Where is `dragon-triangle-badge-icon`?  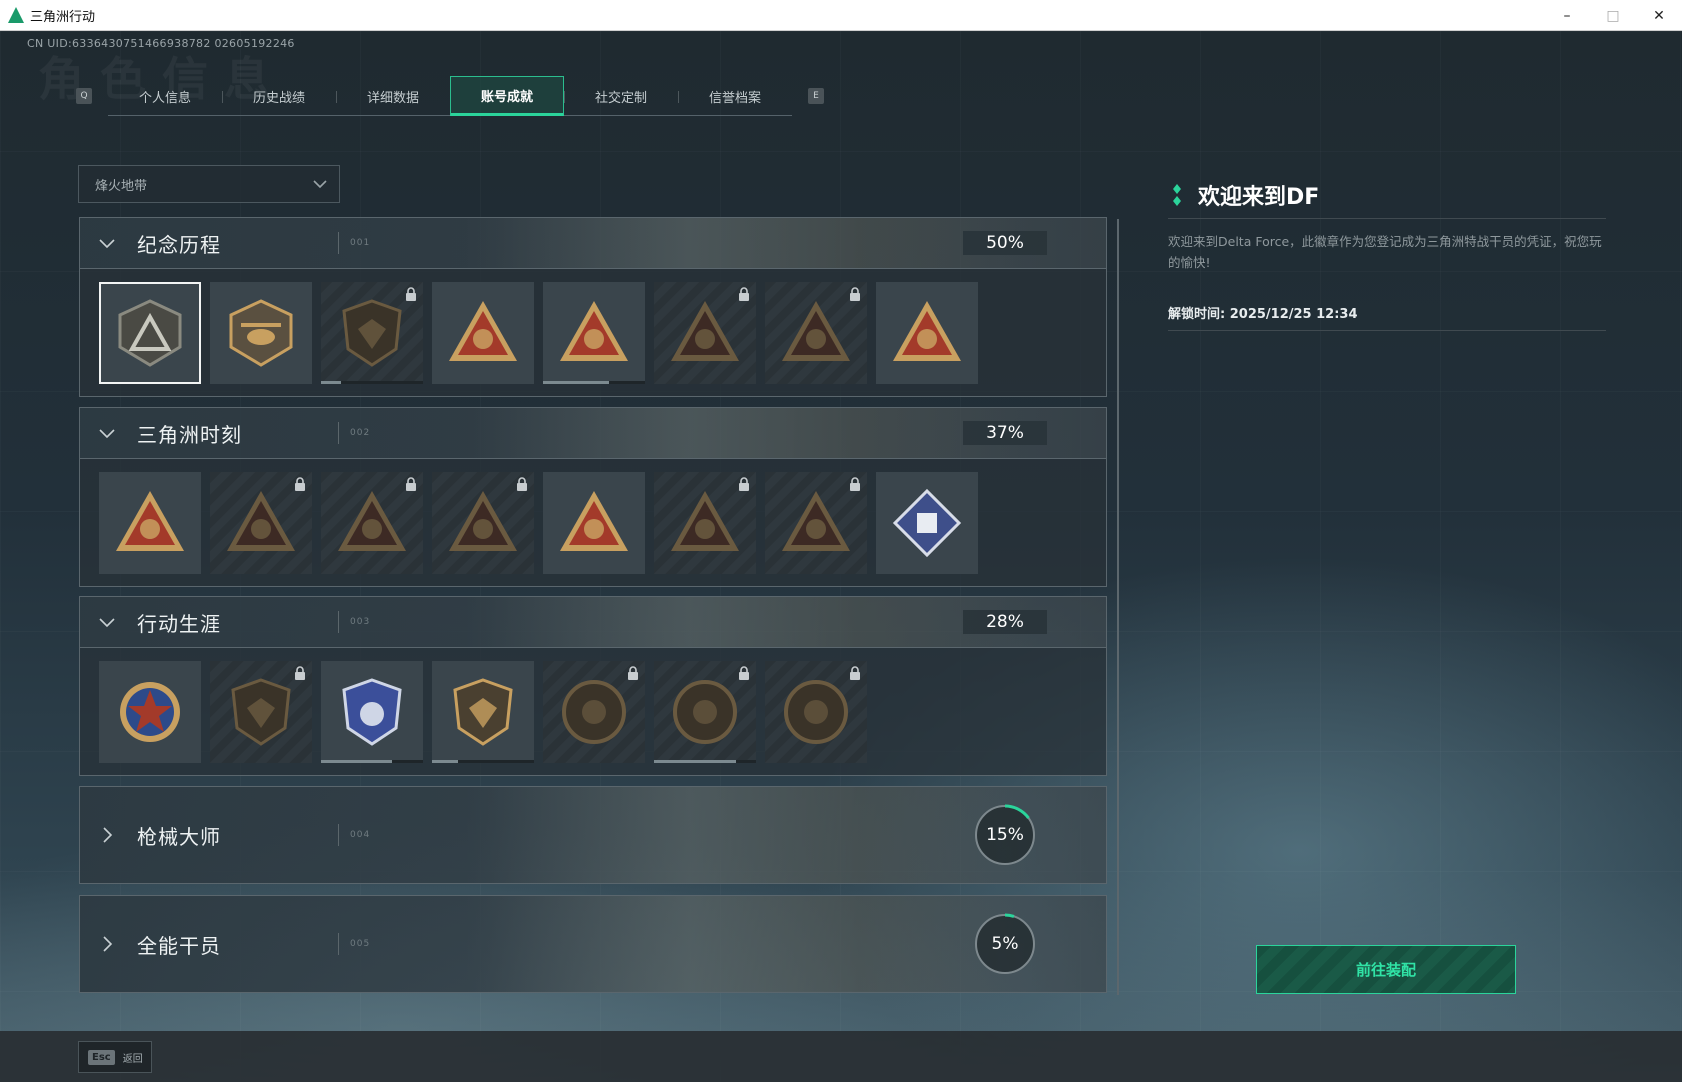
dragon-triangle-badge-icon is located at coordinates (816, 521).